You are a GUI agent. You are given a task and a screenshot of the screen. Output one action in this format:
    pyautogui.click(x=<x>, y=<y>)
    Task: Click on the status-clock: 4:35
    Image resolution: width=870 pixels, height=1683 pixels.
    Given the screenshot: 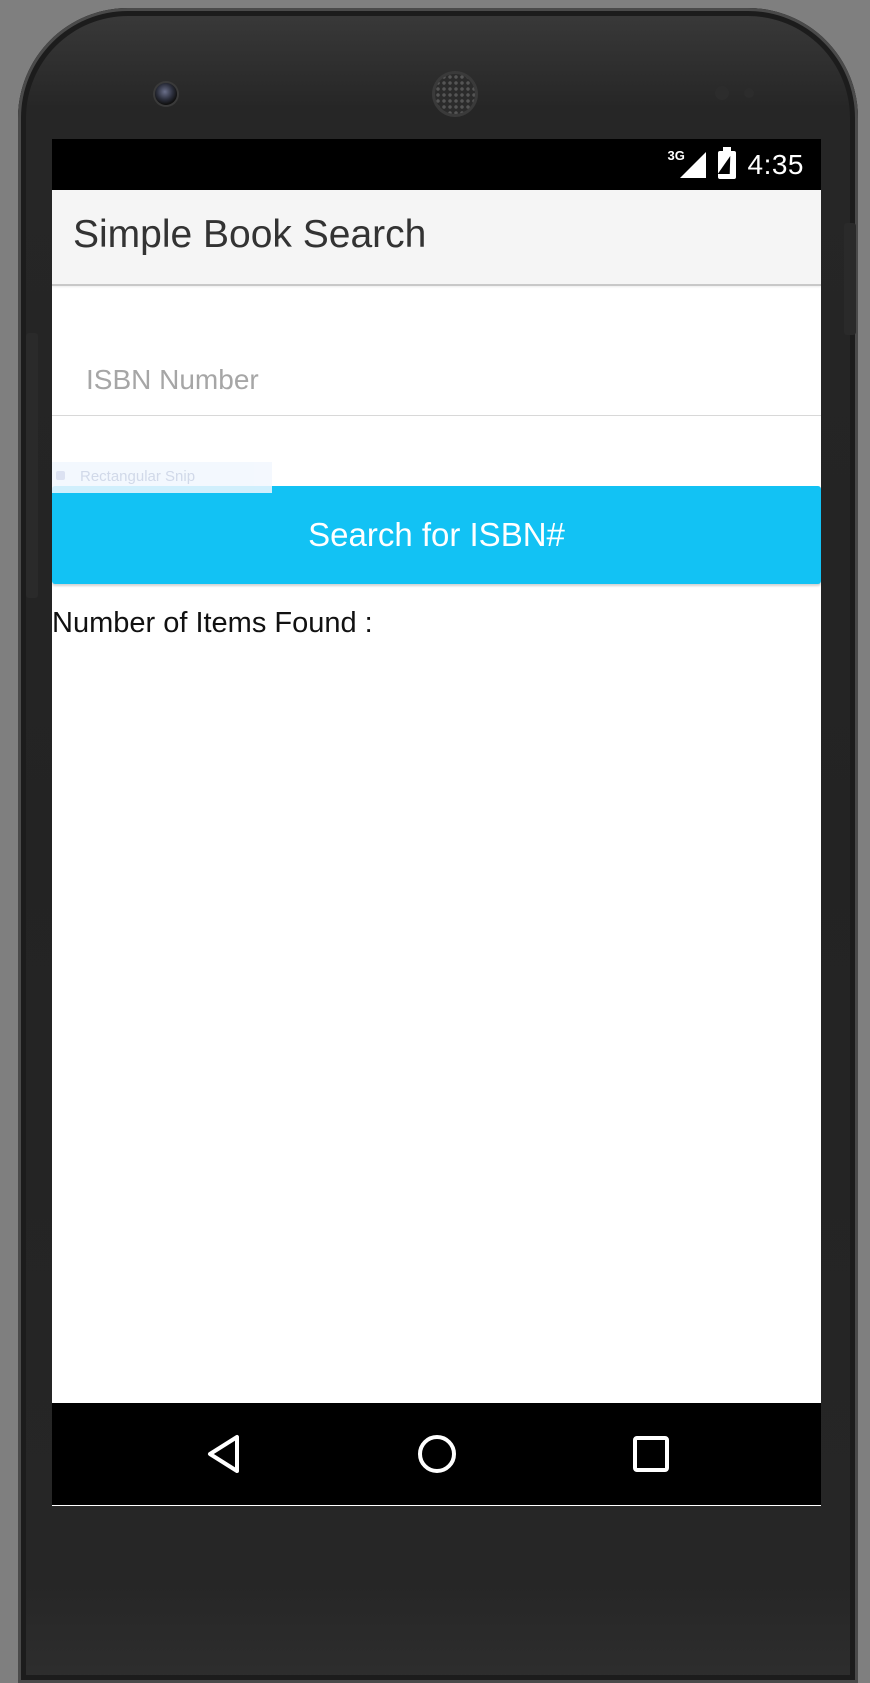 What is the action you would take?
    pyautogui.click(x=775, y=164)
    